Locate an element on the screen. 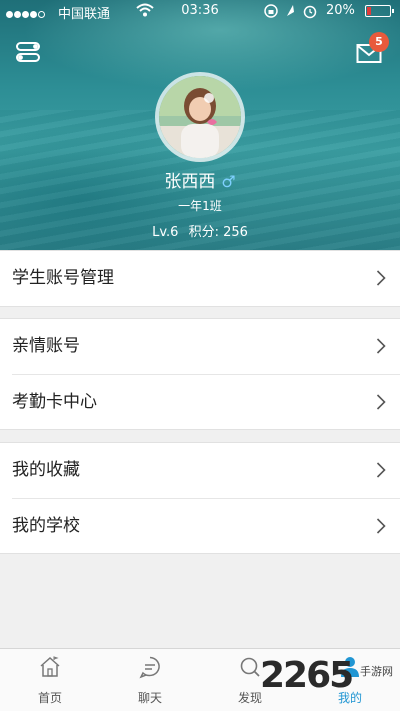 This screenshot has width=400, height=711. tab-chat: 聊天 is located at coordinates (150, 680).